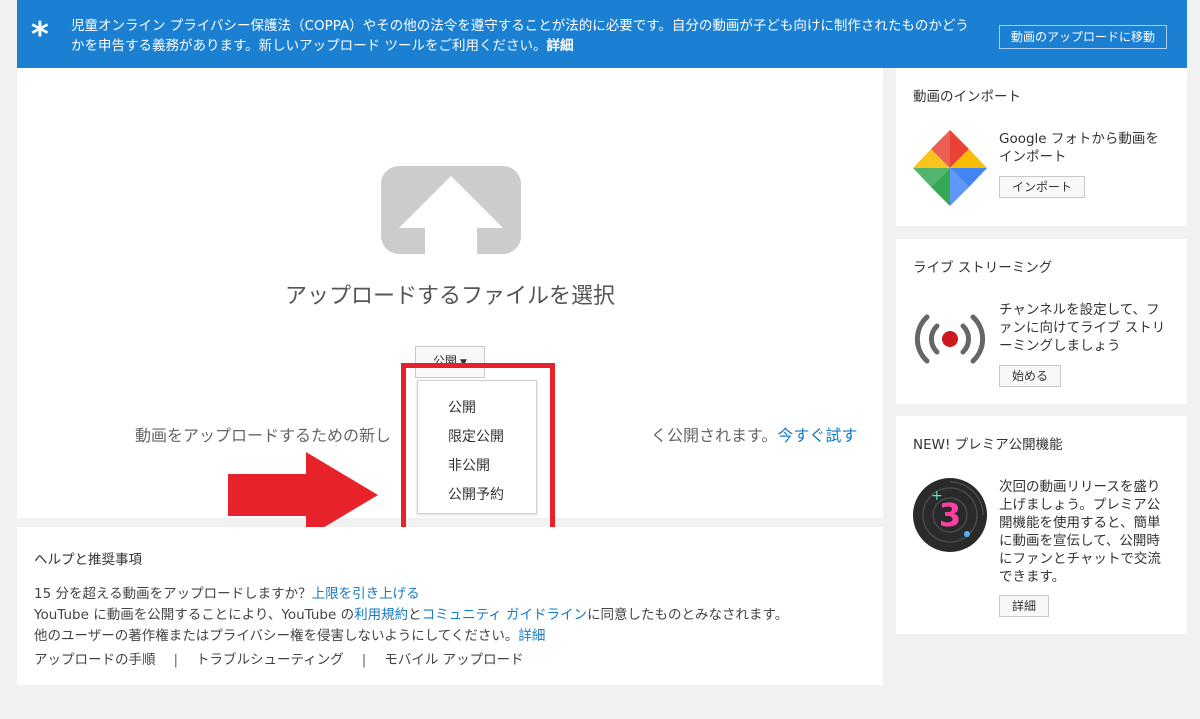  Describe the element at coordinates (967, 97) in the screenshot. I see `import-title: 動画のインポート` at that location.